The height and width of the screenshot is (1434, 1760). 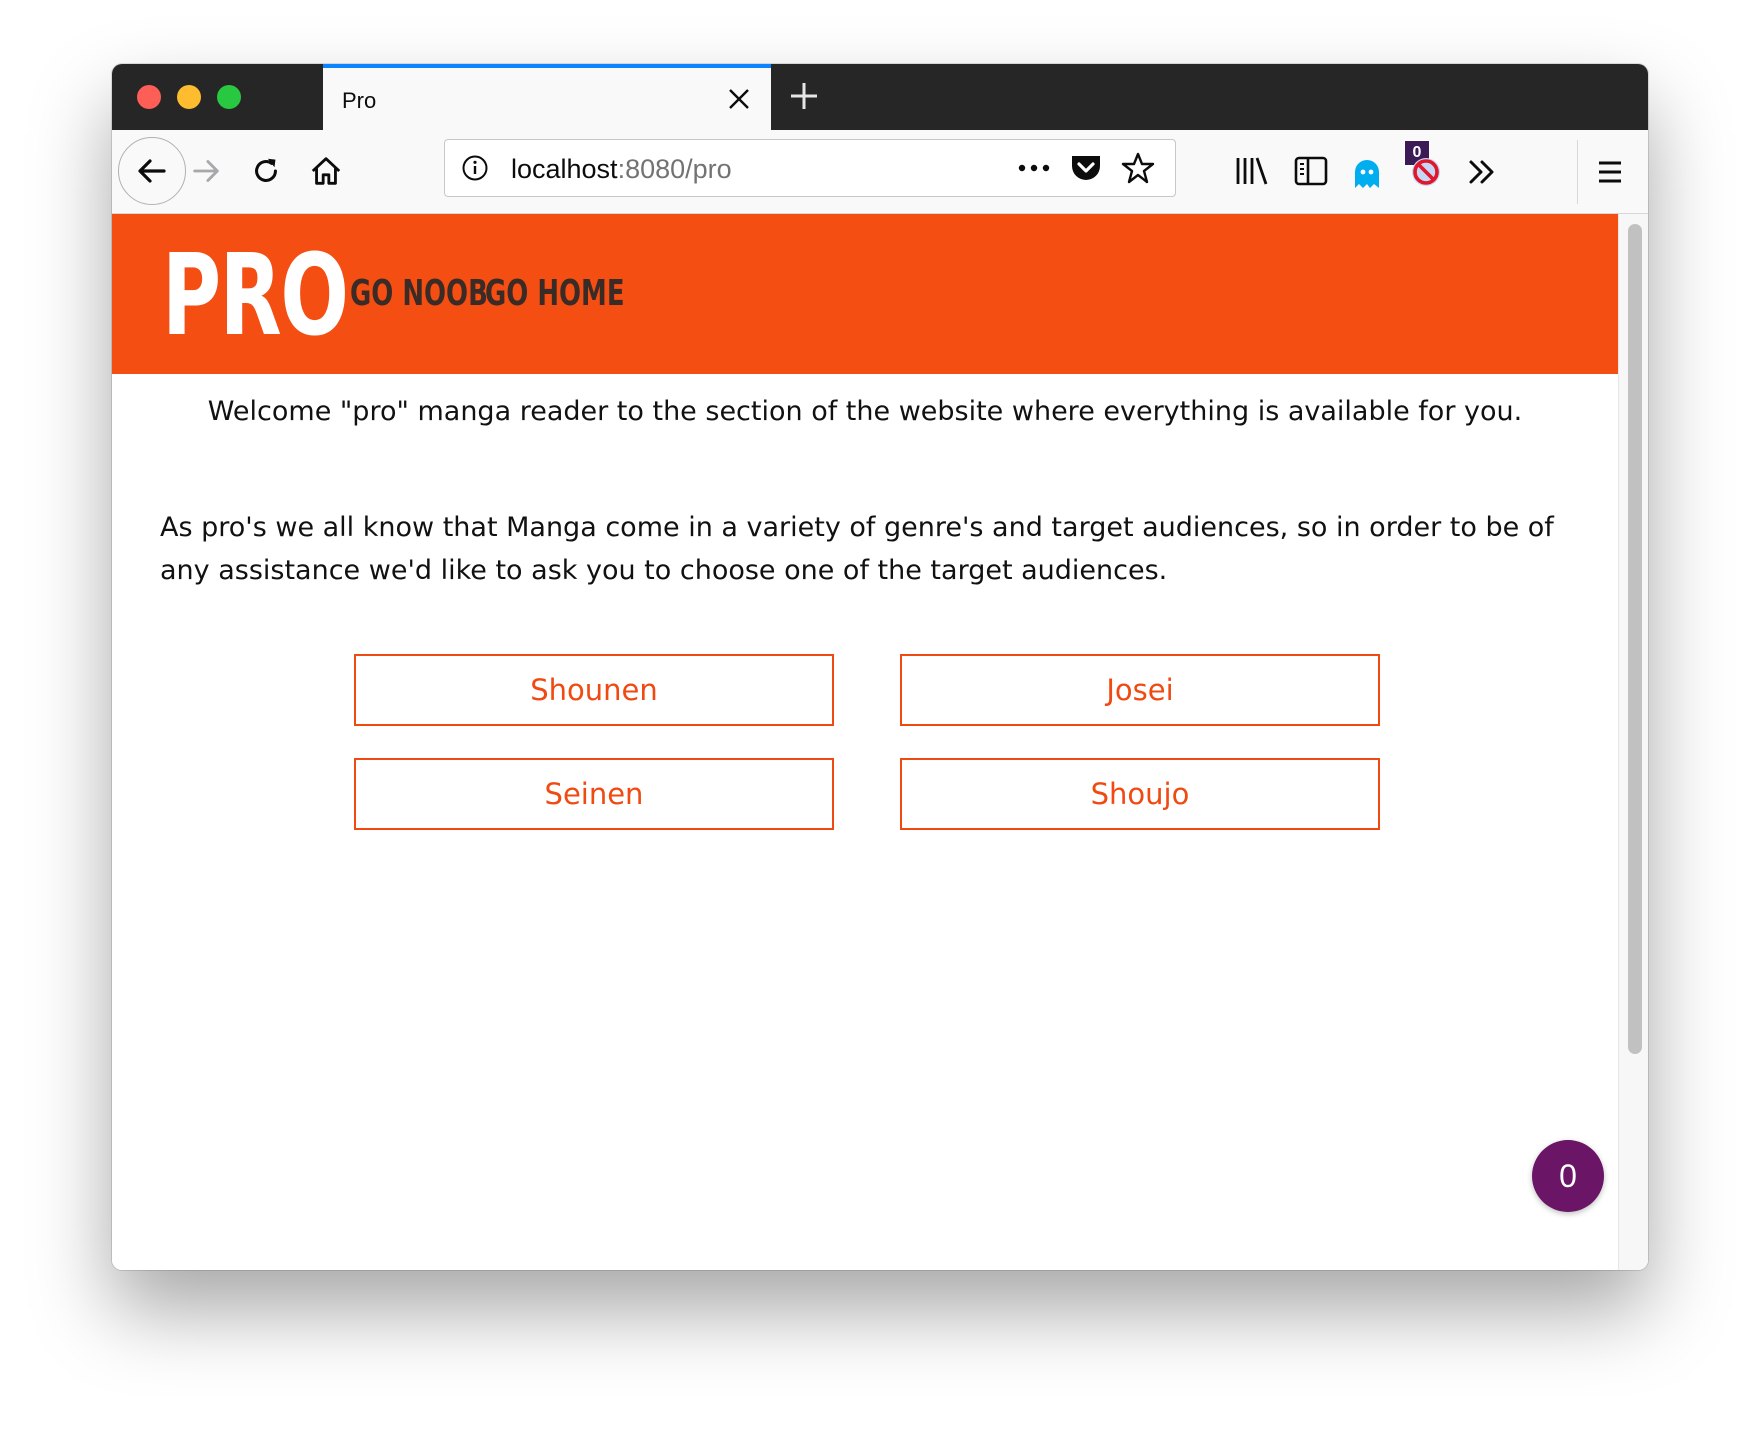 I want to click on zoom-window-button, so click(x=229, y=97).